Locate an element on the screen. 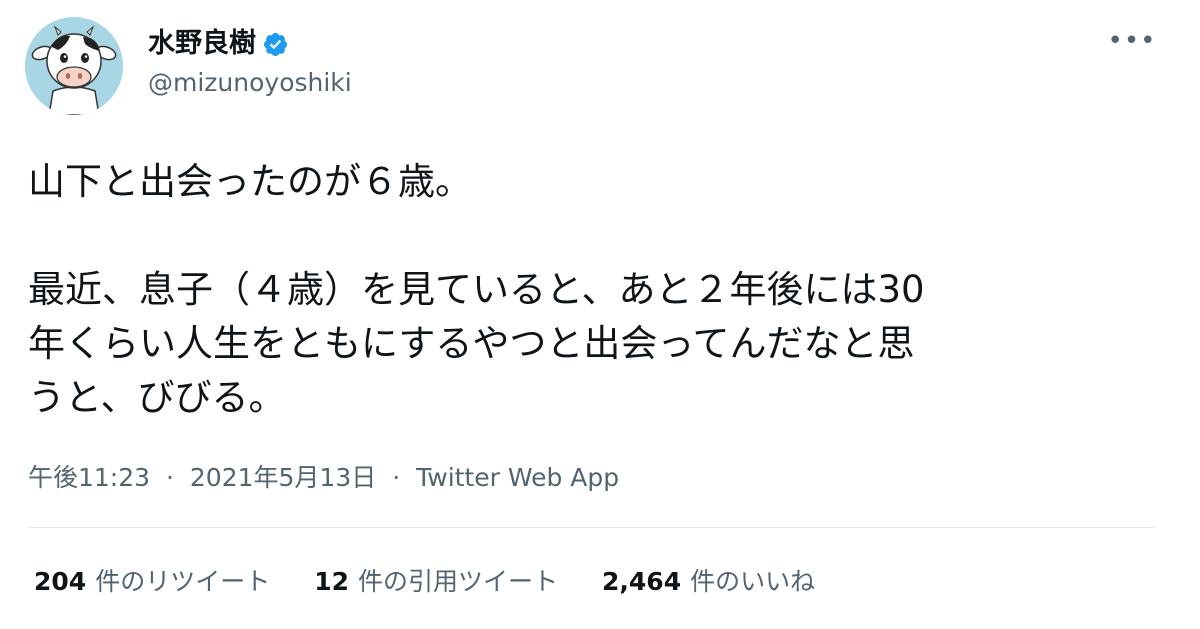 The width and height of the screenshot is (1200, 629). more-options-button: ••• is located at coordinates (1132, 41).